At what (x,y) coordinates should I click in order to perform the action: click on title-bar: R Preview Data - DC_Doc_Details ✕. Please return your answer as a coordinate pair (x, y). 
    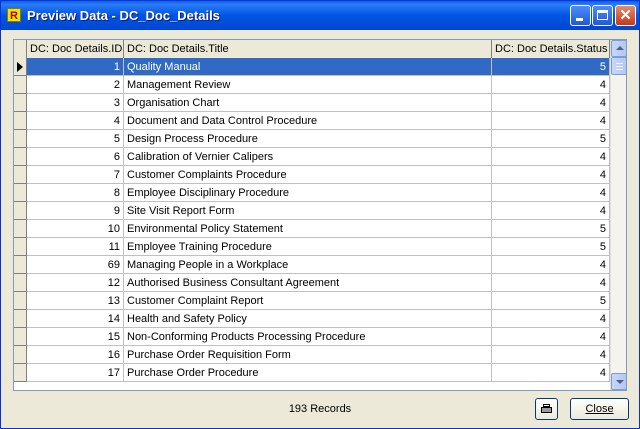
    Looking at the image, I should click on (320, 15).